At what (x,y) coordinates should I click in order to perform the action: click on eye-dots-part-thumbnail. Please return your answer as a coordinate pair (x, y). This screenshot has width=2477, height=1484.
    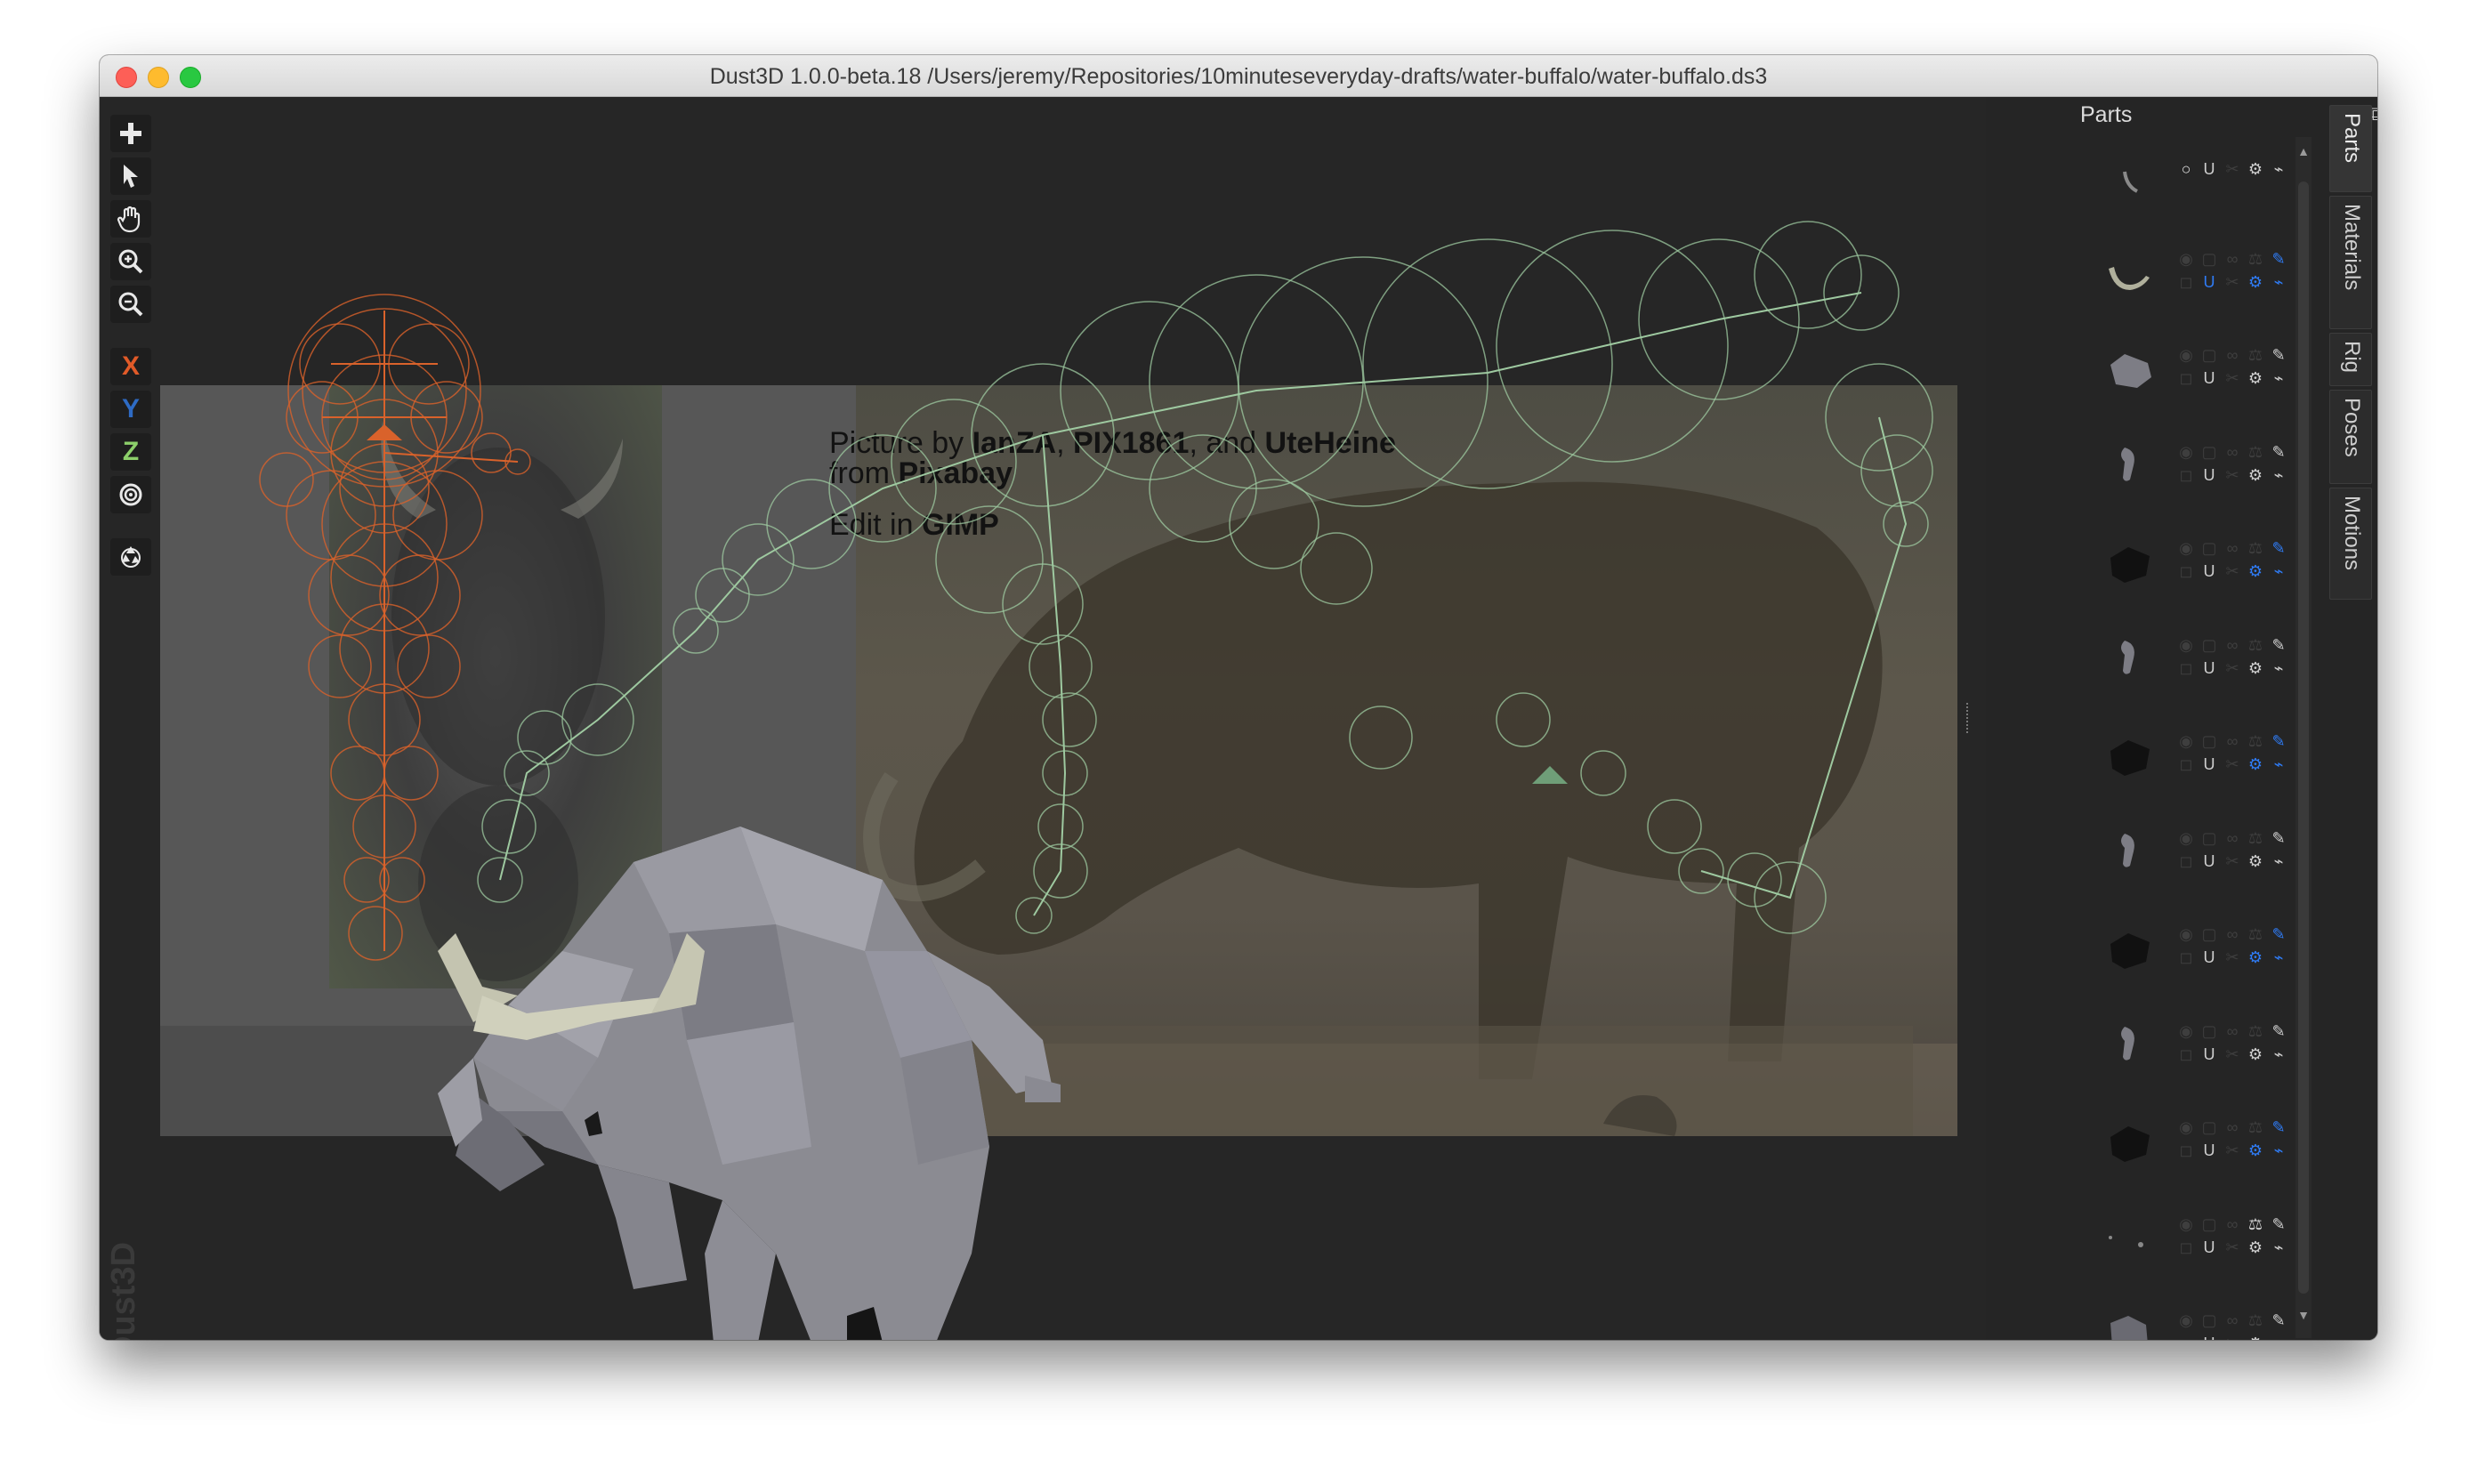
    Looking at the image, I should click on (2128, 1237).